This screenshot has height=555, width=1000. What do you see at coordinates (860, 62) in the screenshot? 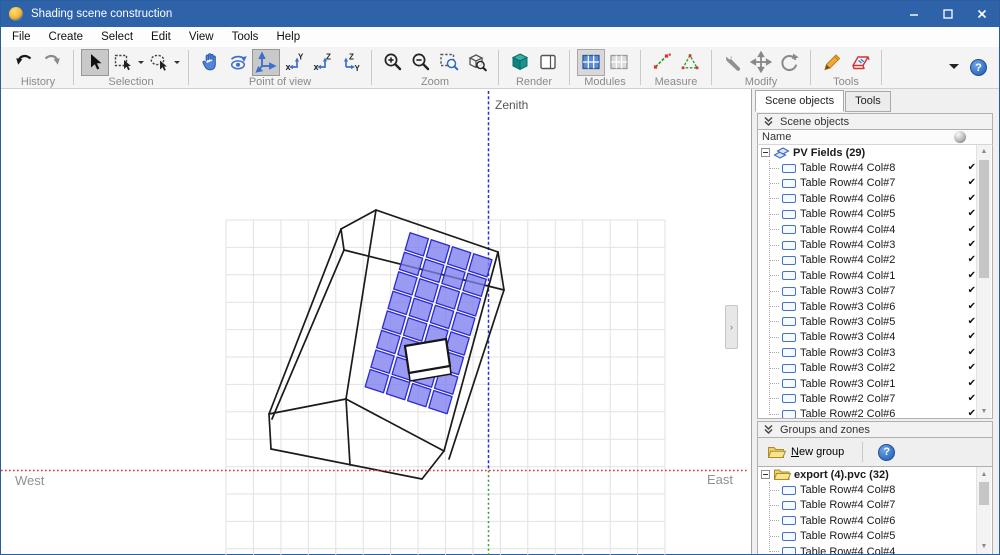
I see `construction-tools-button` at bounding box center [860, 62].